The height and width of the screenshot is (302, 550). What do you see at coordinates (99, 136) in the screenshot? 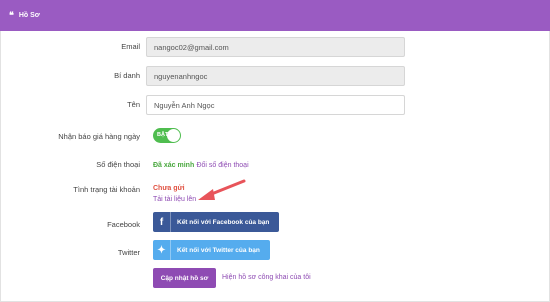
I see `daily-price-label: Nhận báo giá hàng ngày` at bounding box center [99, 136].